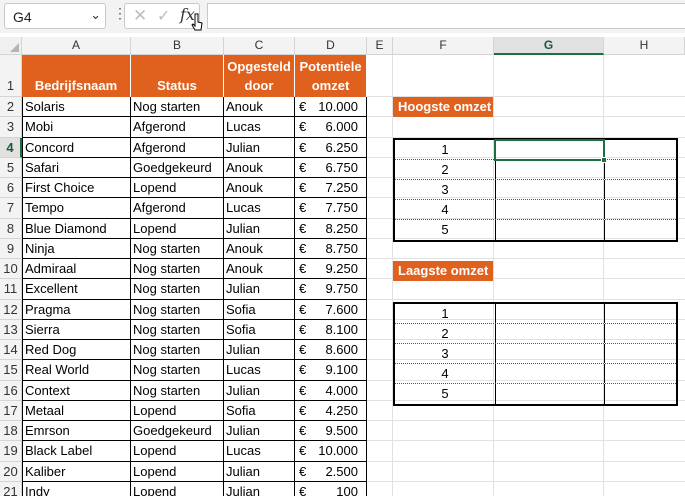  Describe the element at coordinates (331, 431) in the screenshot. I see `omzet-cell: €9.500` at that location.